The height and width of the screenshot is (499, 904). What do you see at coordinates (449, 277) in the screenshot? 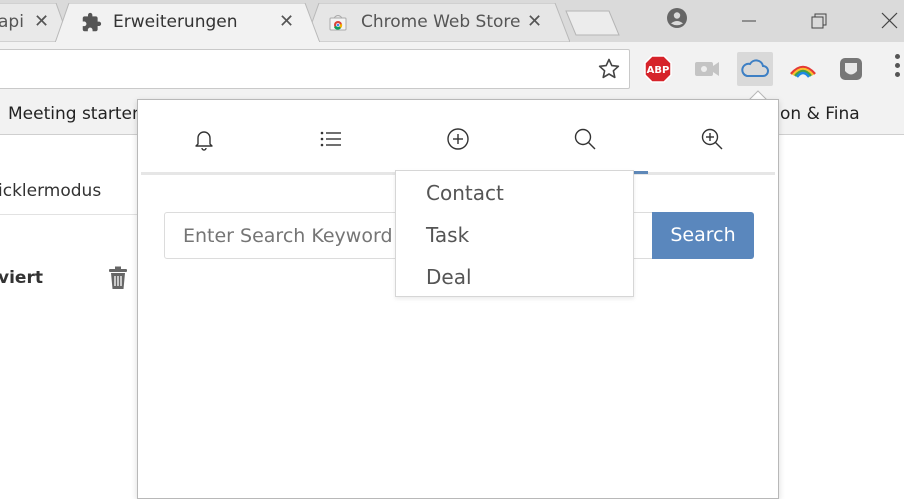
I see `dropdown-item-deal: Deal` at bounding box center [449, 277].